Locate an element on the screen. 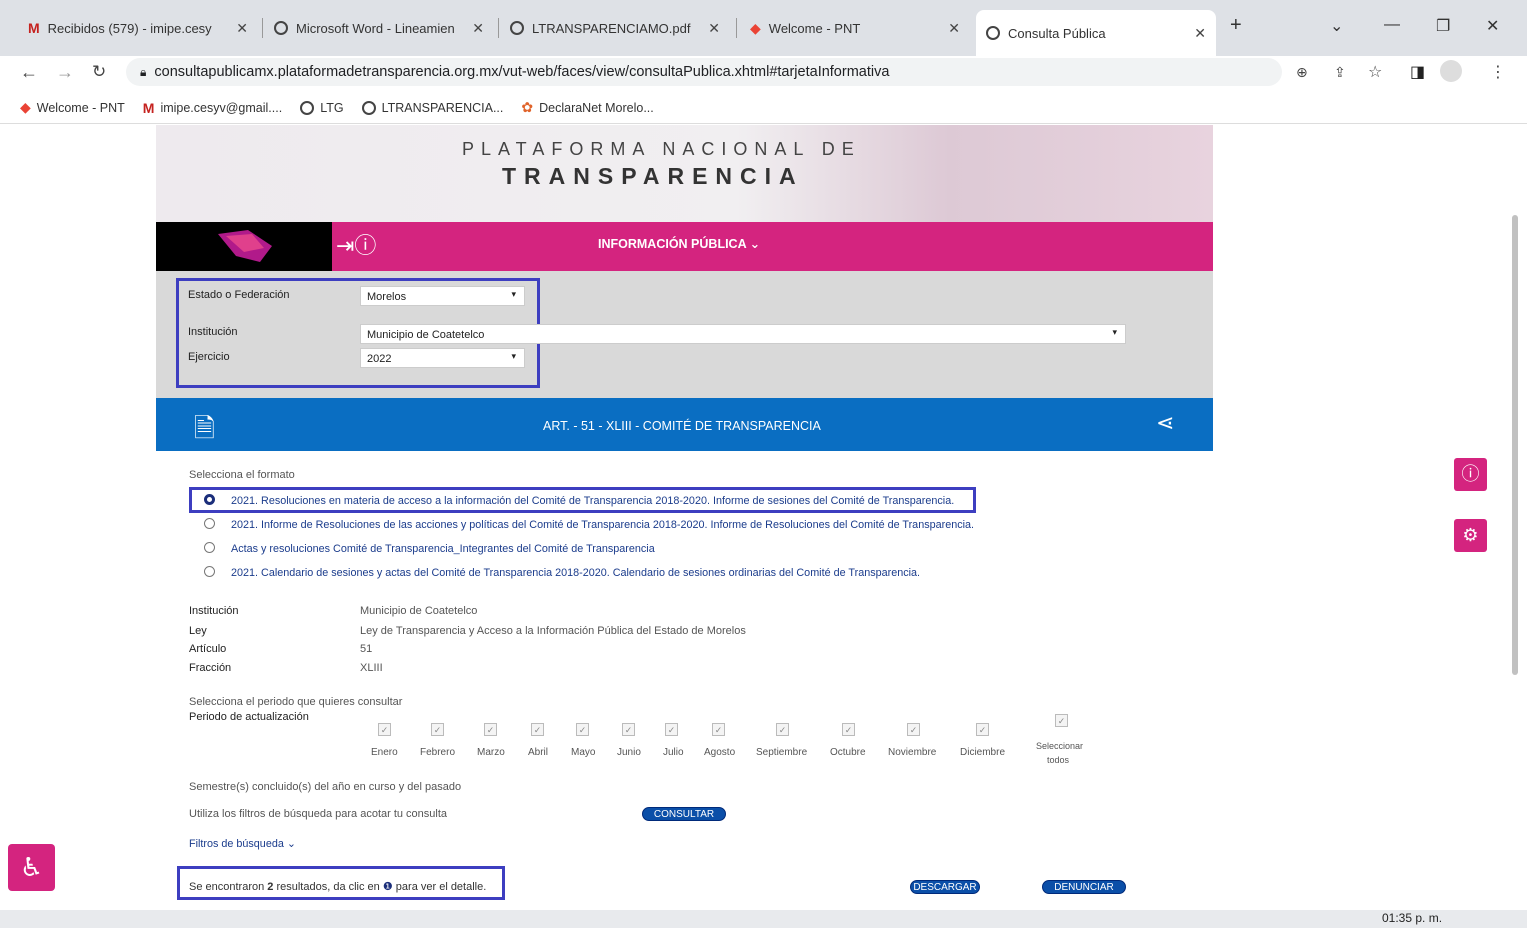  month-label: Octubre is located at coordinates (848, 752).